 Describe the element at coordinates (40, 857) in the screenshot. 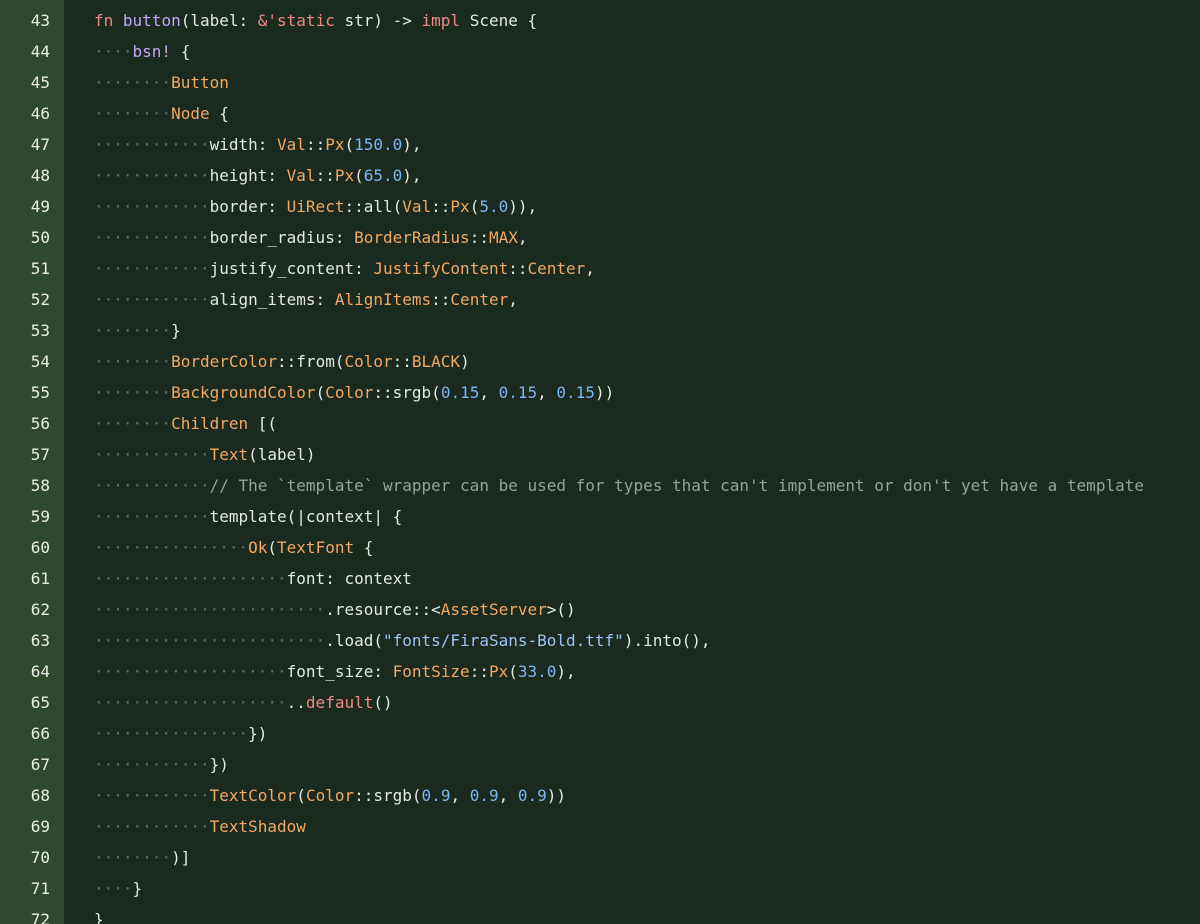

I see `line-number: 70` at that location.